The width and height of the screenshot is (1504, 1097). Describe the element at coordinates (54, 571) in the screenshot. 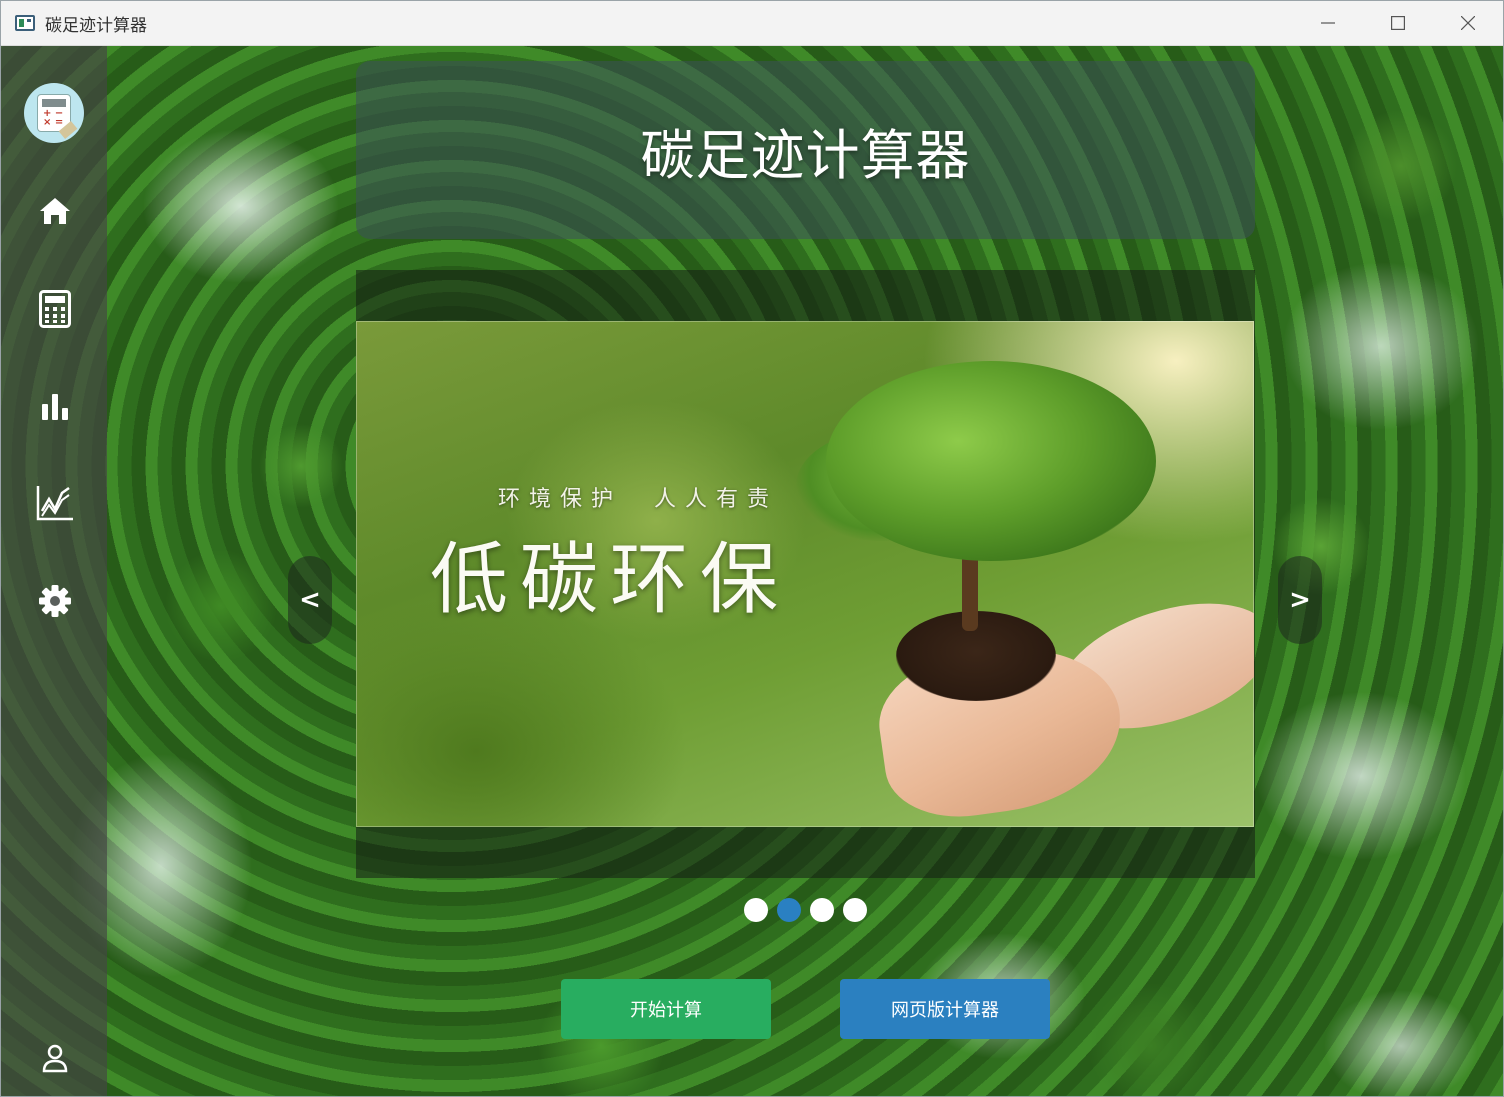

I see `sidebar: + − × =` at that location.